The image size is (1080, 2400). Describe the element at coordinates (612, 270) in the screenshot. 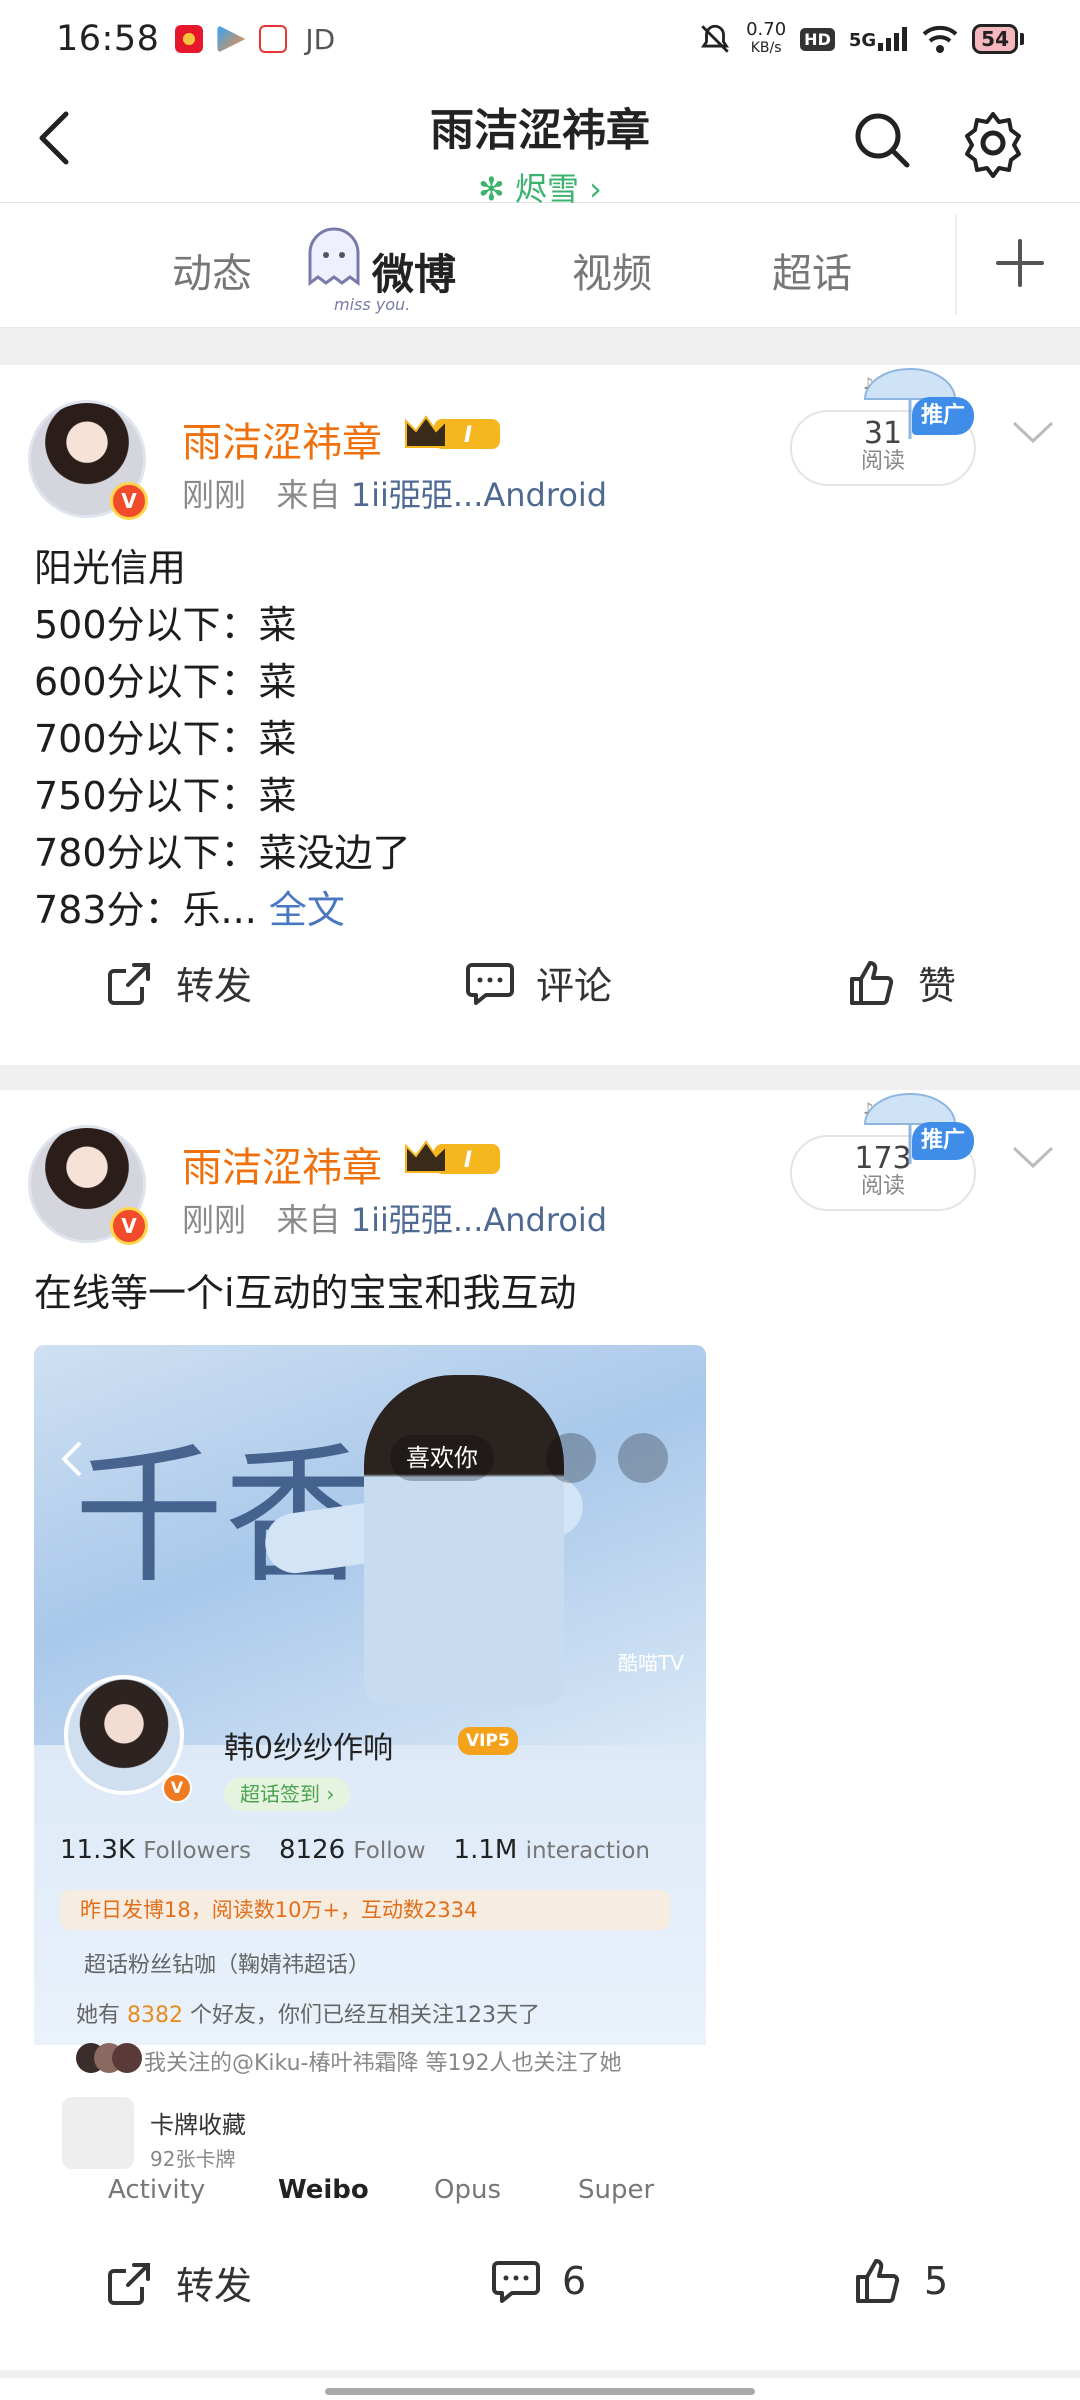

I see `tab-video: 视频` at that location.